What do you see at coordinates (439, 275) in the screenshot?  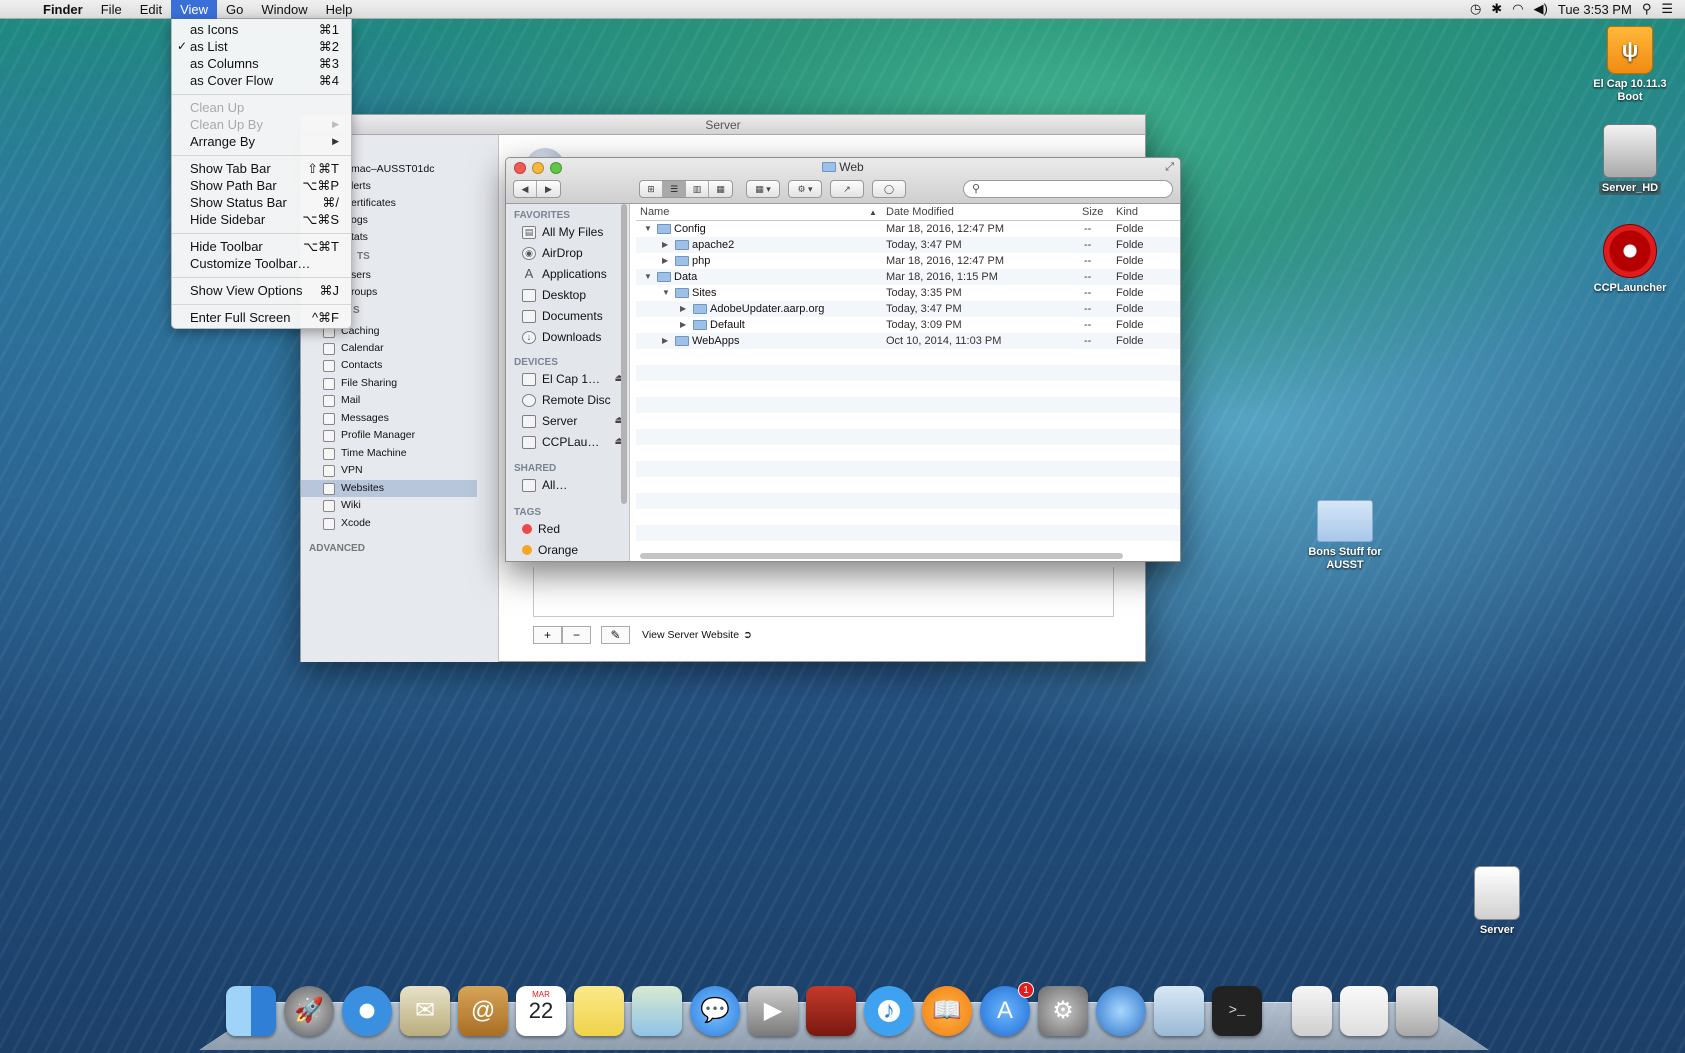 I see `sidebar-item-users: sers` at bounding box center [439, 275].